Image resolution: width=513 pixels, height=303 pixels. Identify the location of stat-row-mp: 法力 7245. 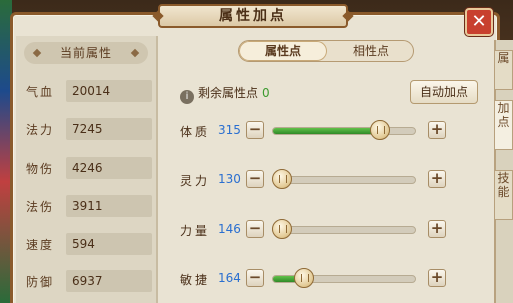
(87, 129).